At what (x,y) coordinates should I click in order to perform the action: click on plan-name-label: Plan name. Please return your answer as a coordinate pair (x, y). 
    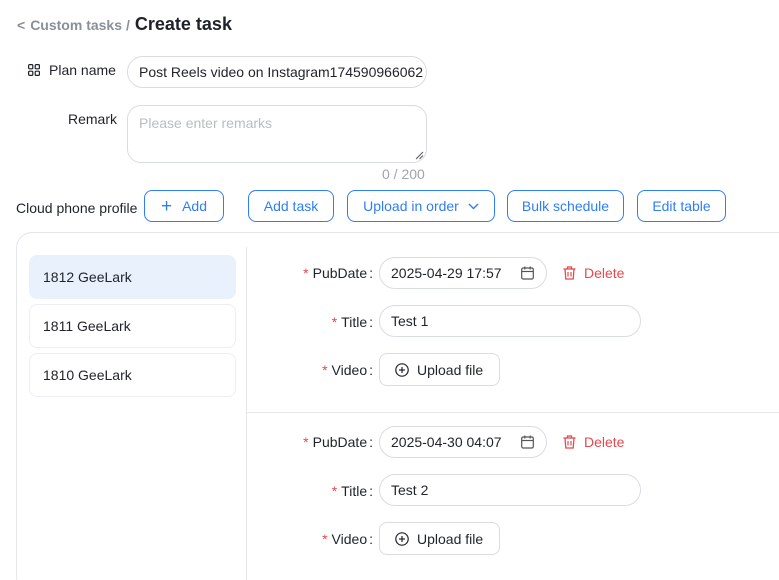
    Looking at the image, I should click on (72, 70).